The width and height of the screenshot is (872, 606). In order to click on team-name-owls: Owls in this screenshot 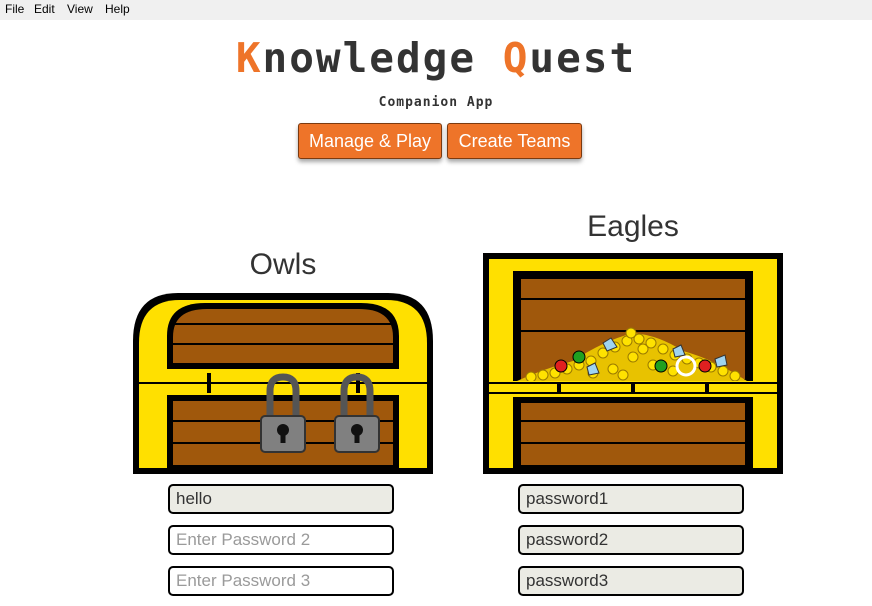, I will do `click(283, 264)`.